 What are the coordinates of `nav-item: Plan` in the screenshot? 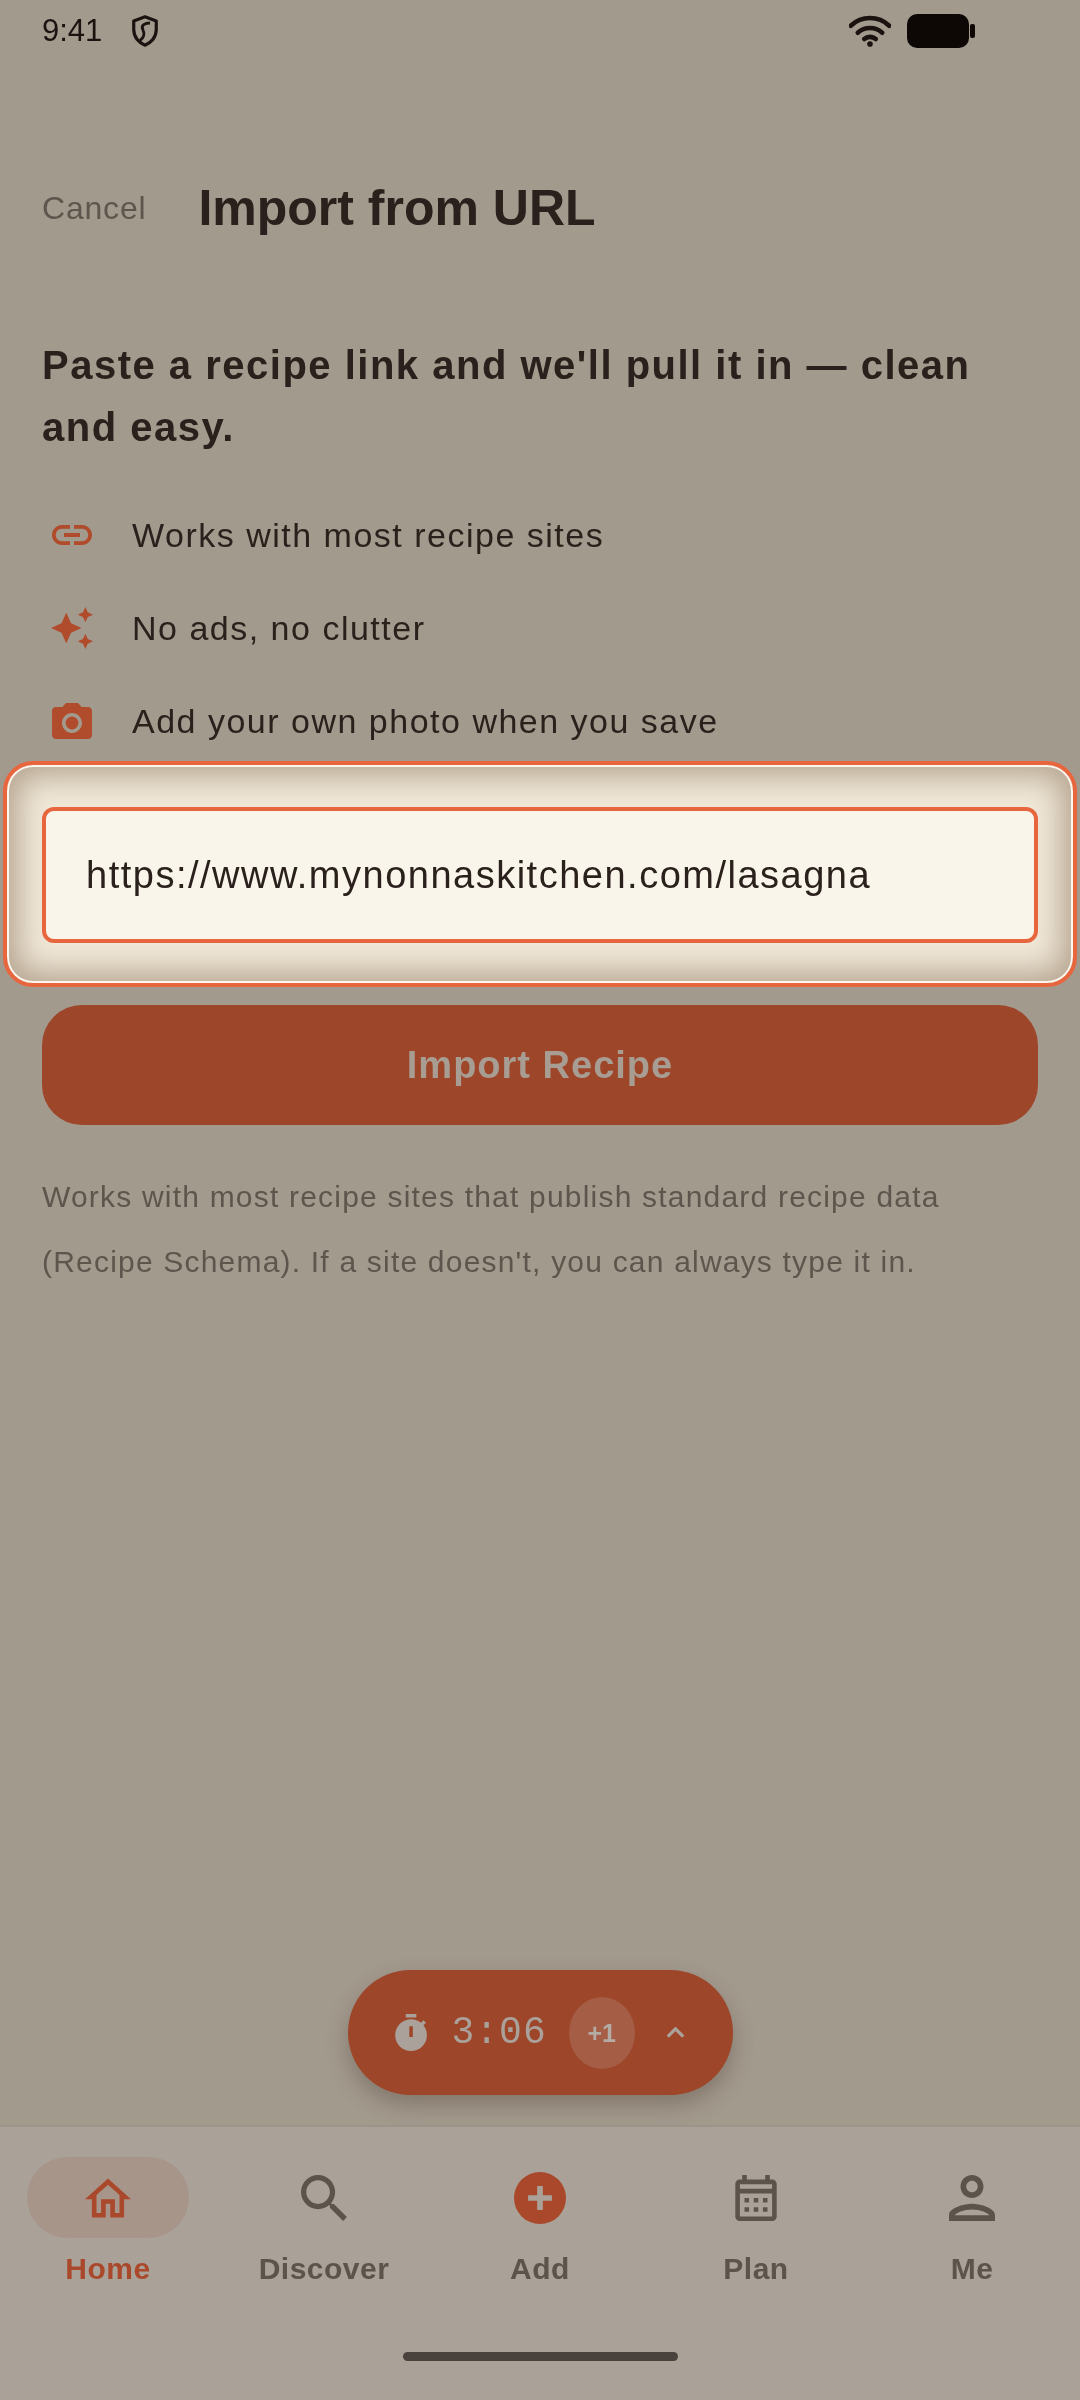 It's located at (756, 2221).